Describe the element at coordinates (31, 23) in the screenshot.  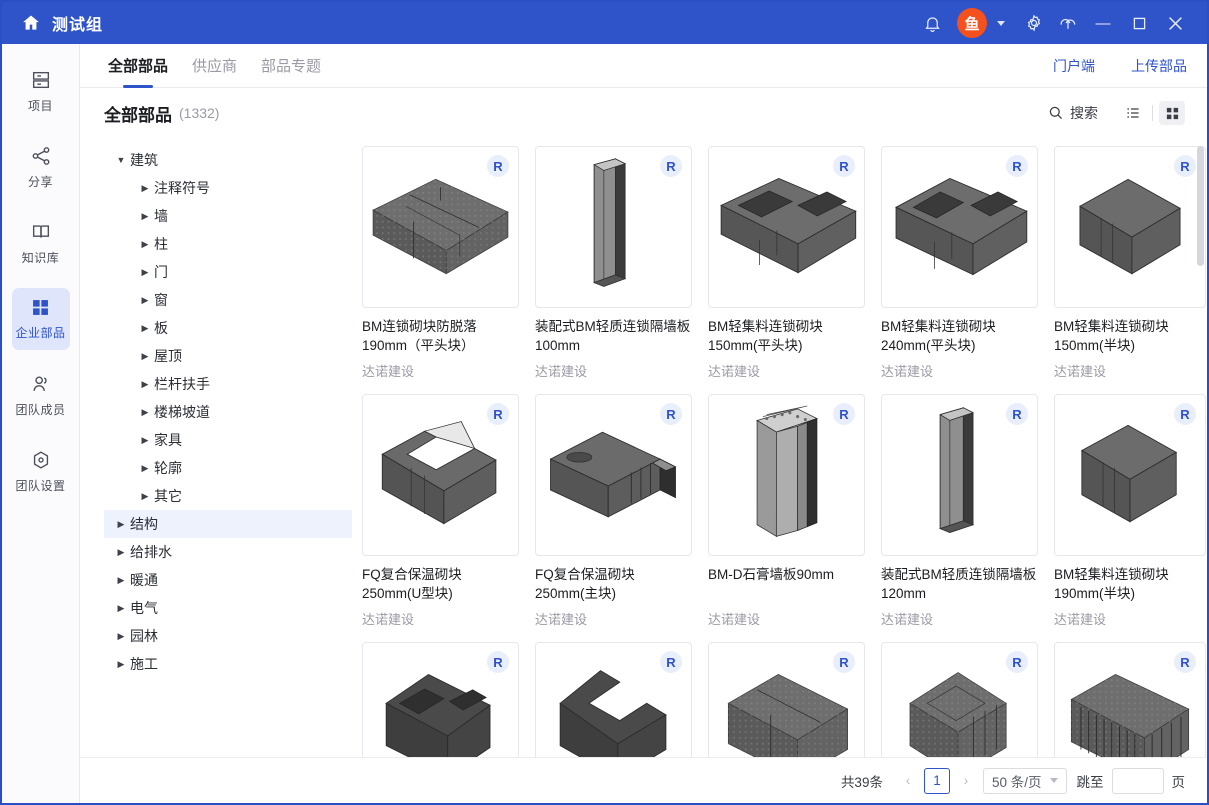
I see `home-icon` at that location.